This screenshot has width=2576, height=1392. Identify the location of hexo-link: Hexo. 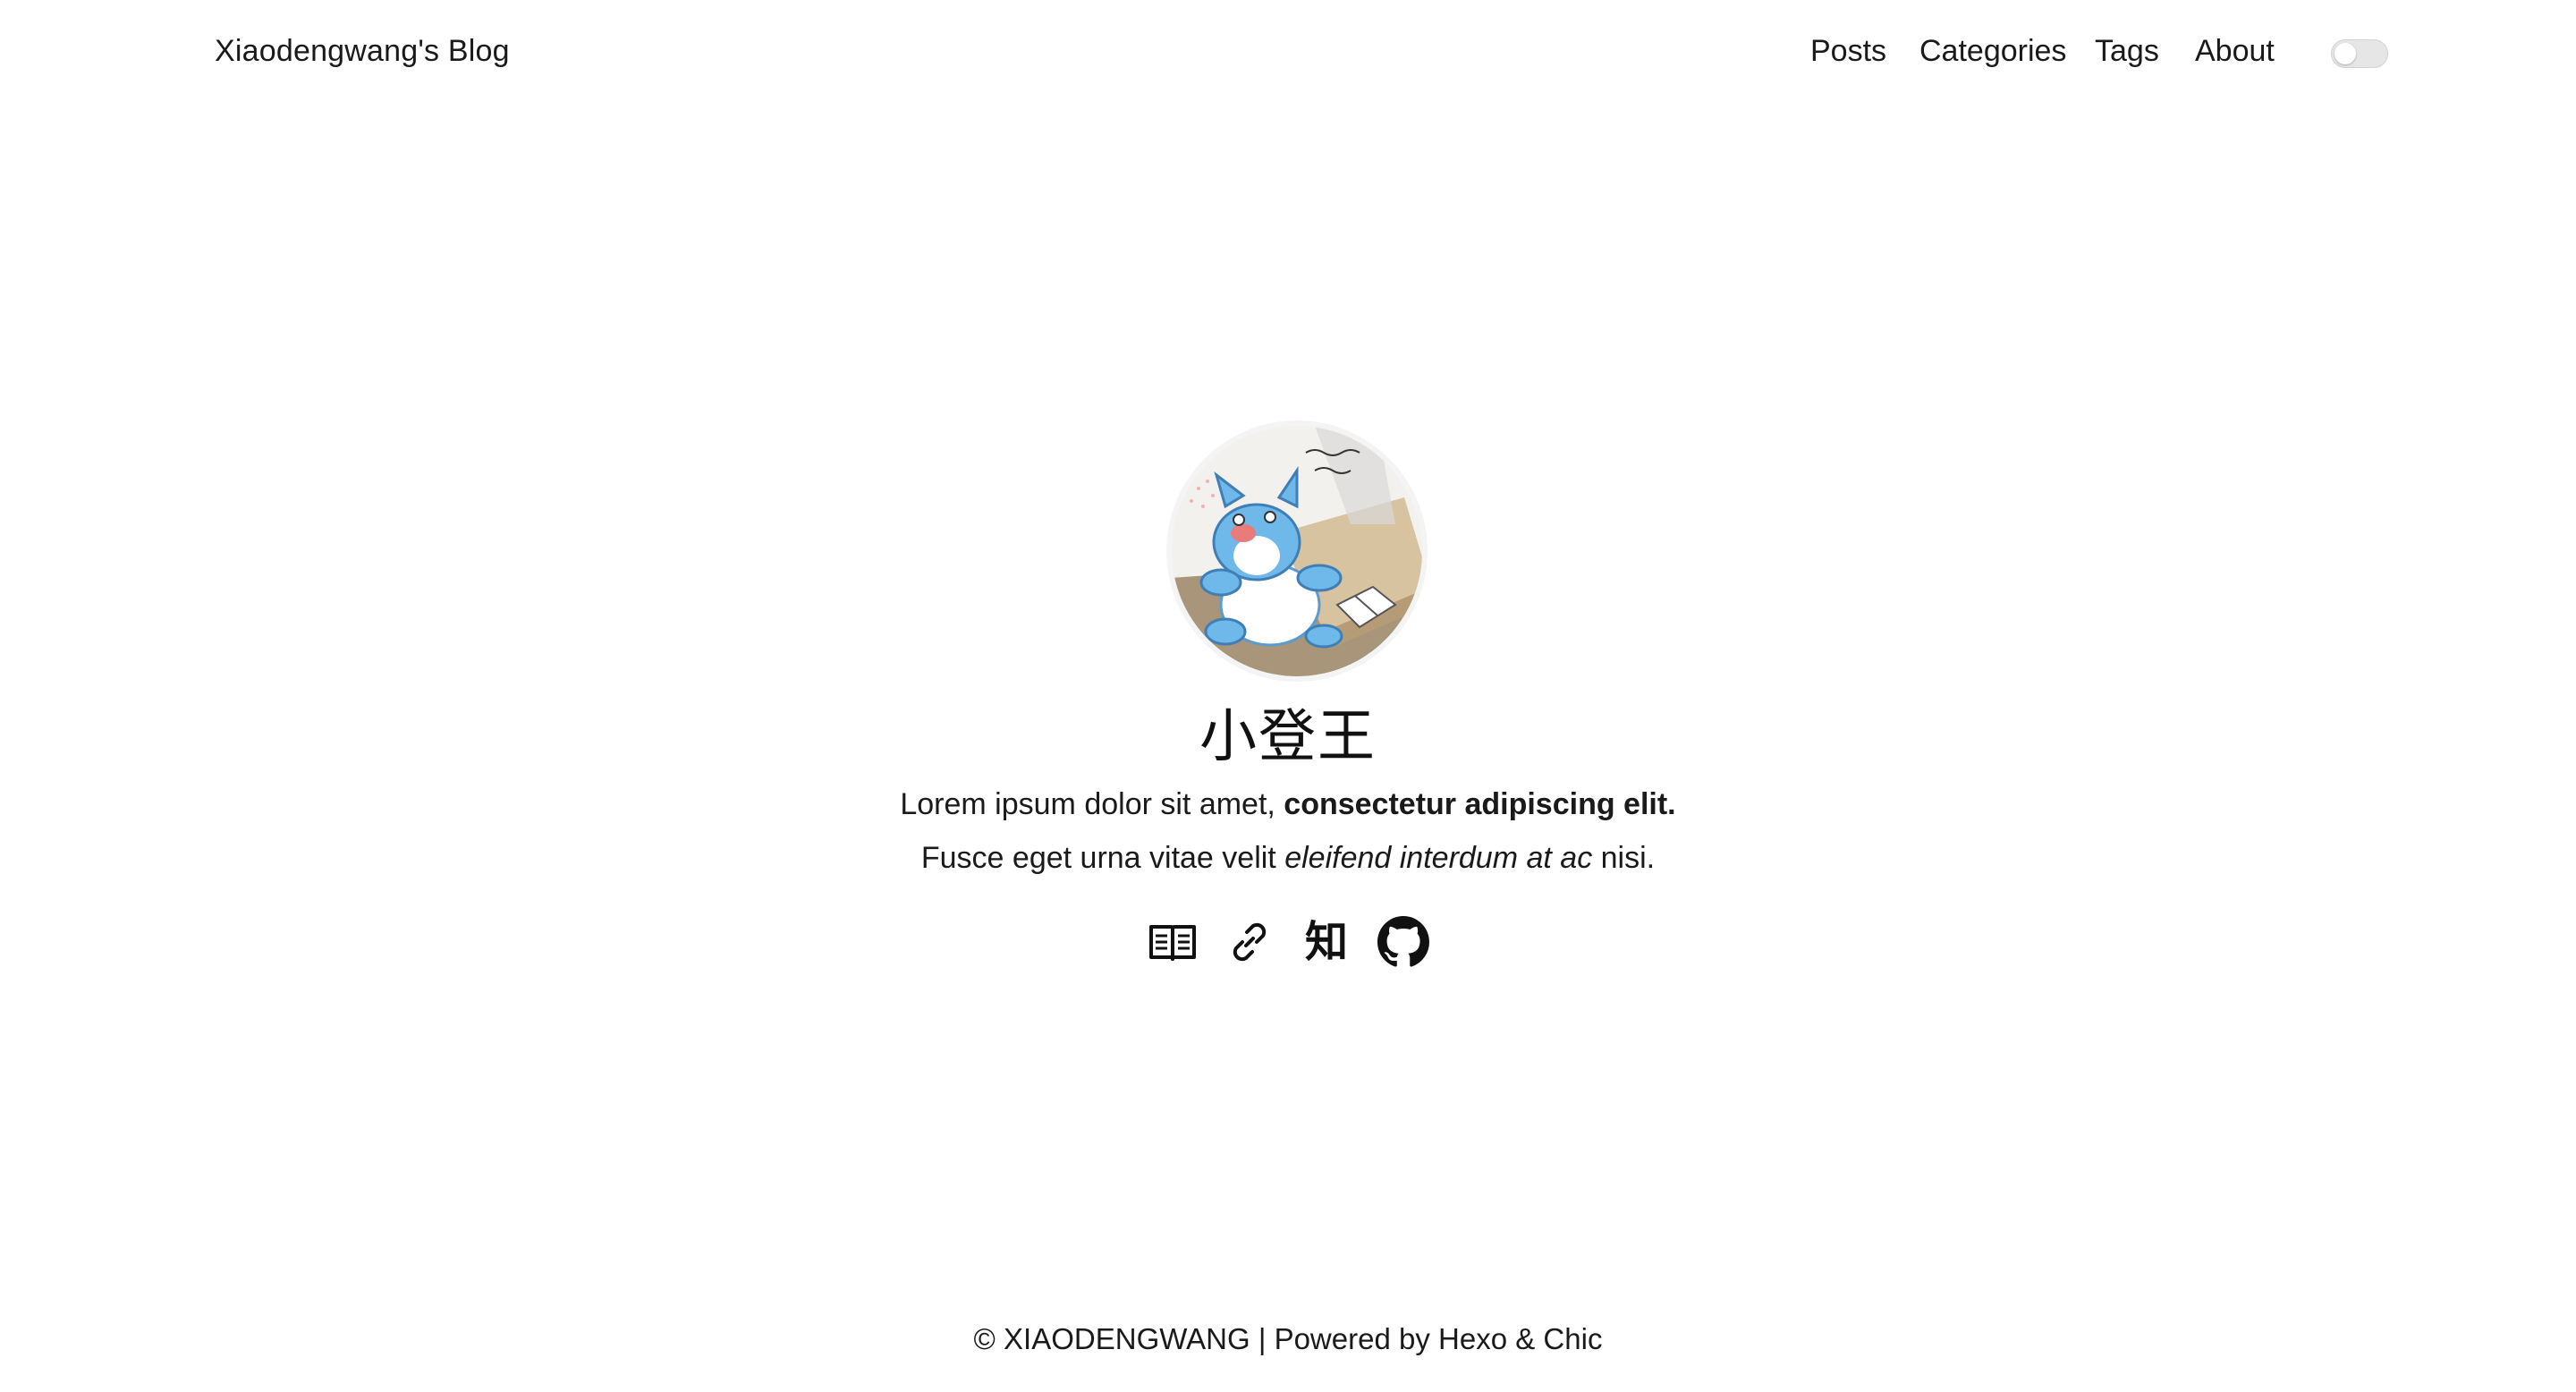
(1472, 1338).